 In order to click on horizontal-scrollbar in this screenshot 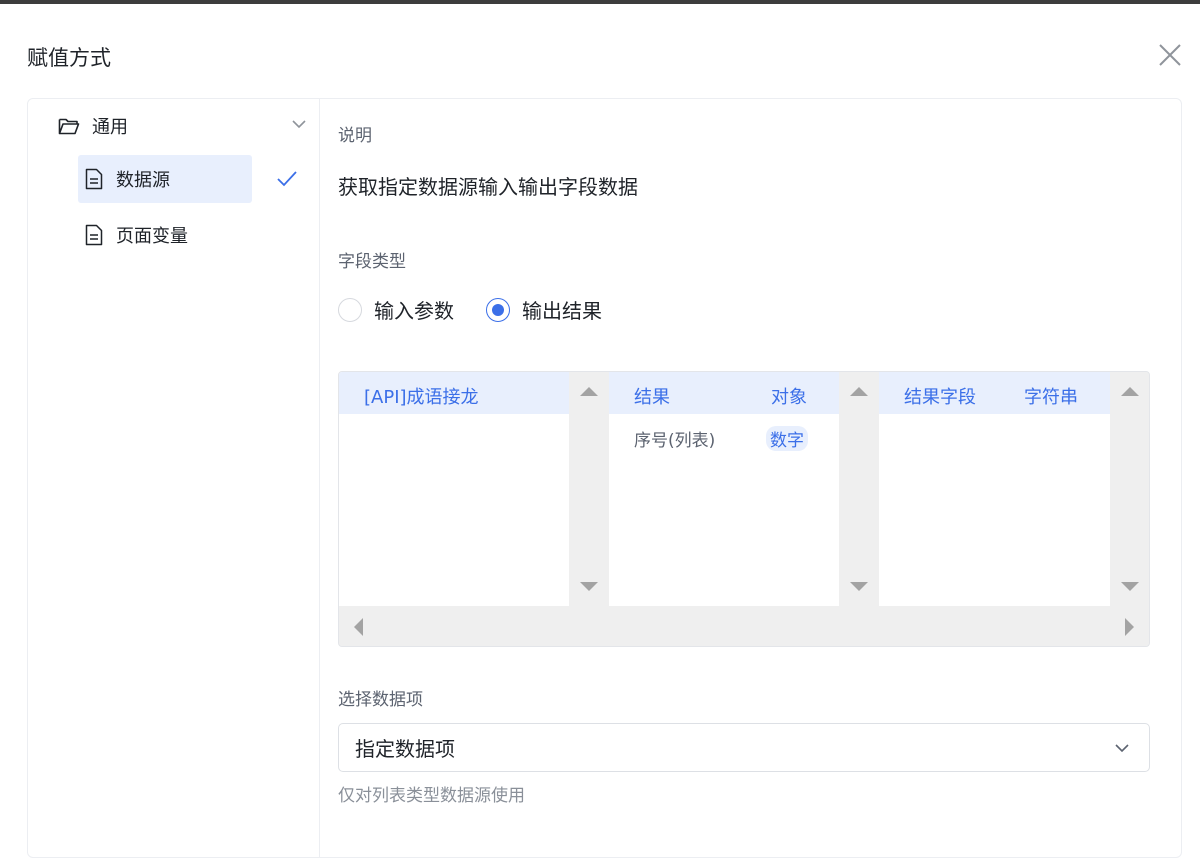, I will do `click(744, 626)`.